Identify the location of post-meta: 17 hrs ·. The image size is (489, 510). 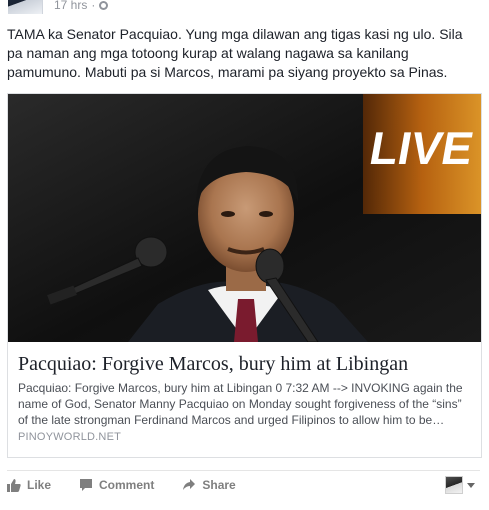
(81, 6).